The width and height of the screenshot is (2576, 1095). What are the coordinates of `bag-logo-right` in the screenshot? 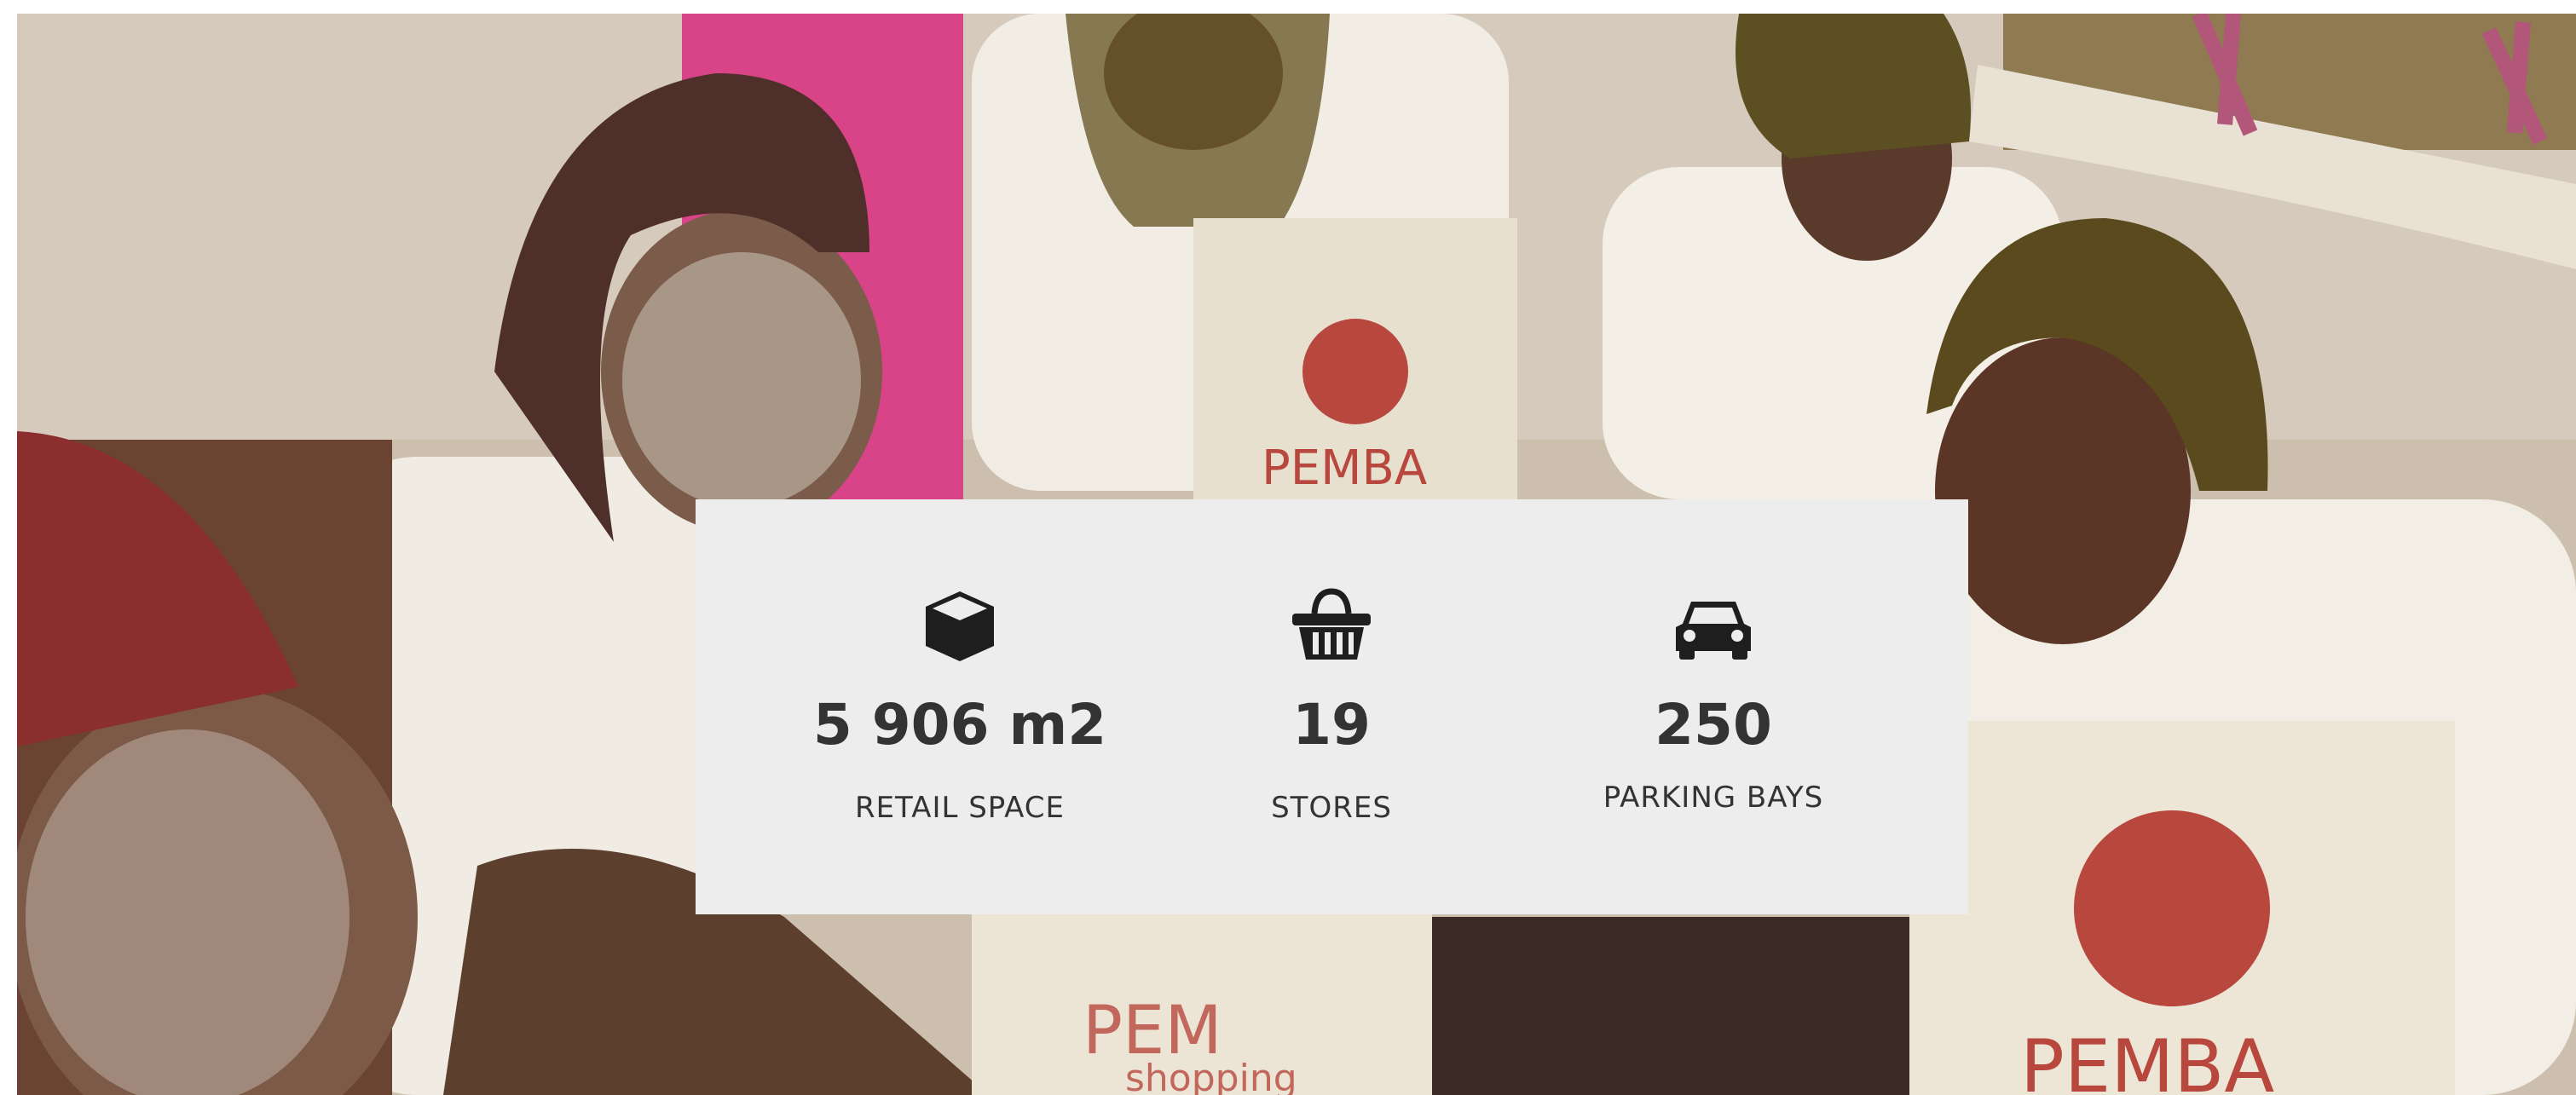 It's located at (2172, 908).